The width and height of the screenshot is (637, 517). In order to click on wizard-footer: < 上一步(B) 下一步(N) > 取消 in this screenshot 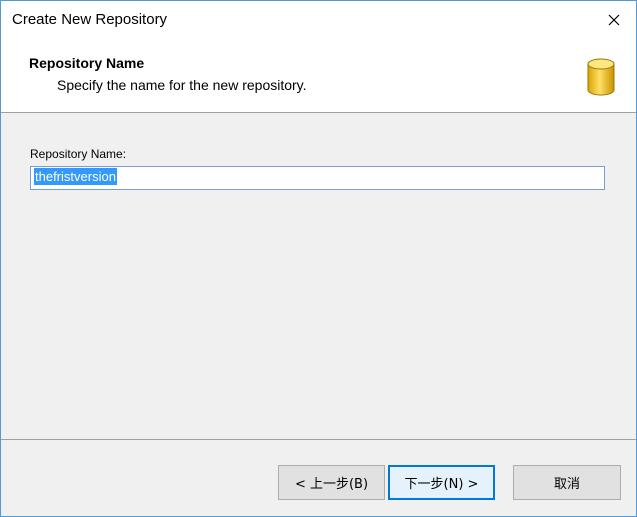, I will do `click(318, 478)`.